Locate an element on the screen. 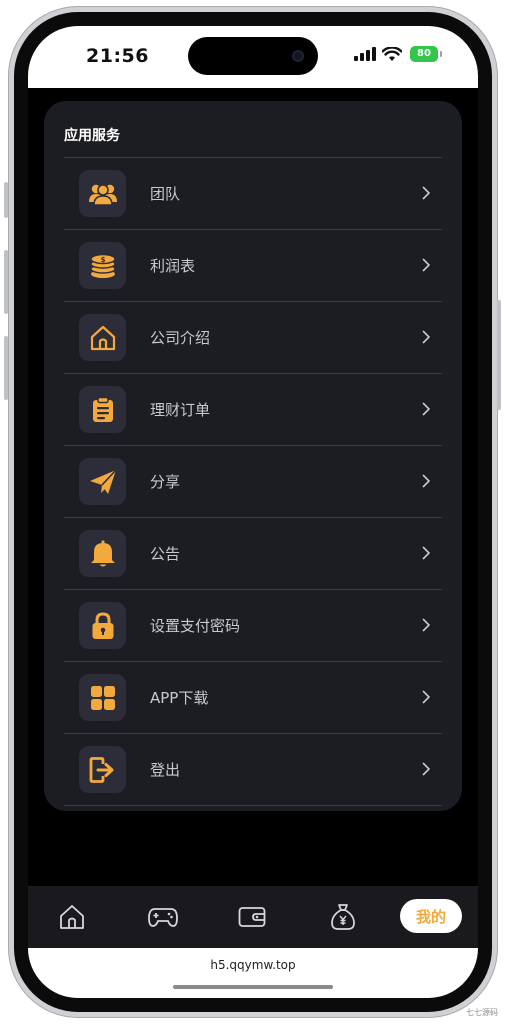  money-bag-icon is located at coordinates (343, 917).